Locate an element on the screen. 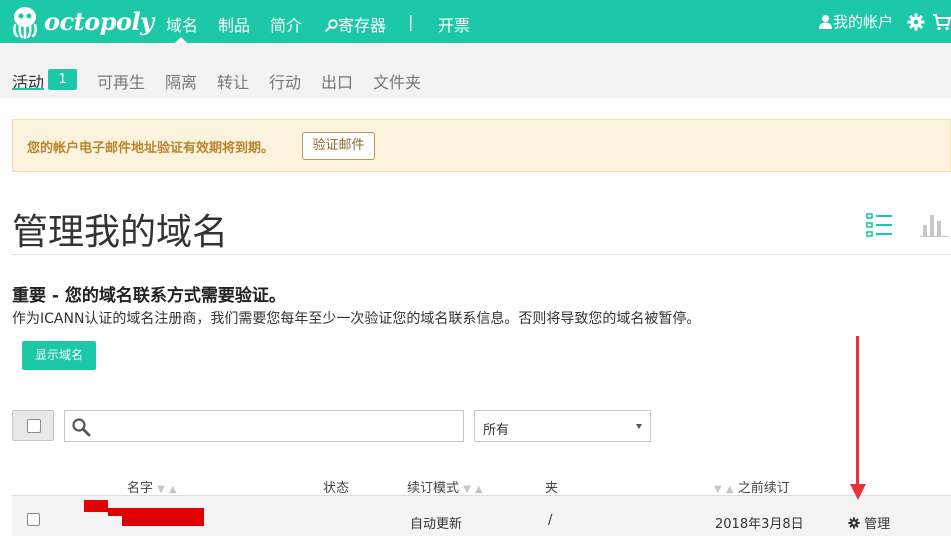 Image resolution: width=951 pixels, height=536 pixels. row-checkbox is located at coordinates (33, 519).